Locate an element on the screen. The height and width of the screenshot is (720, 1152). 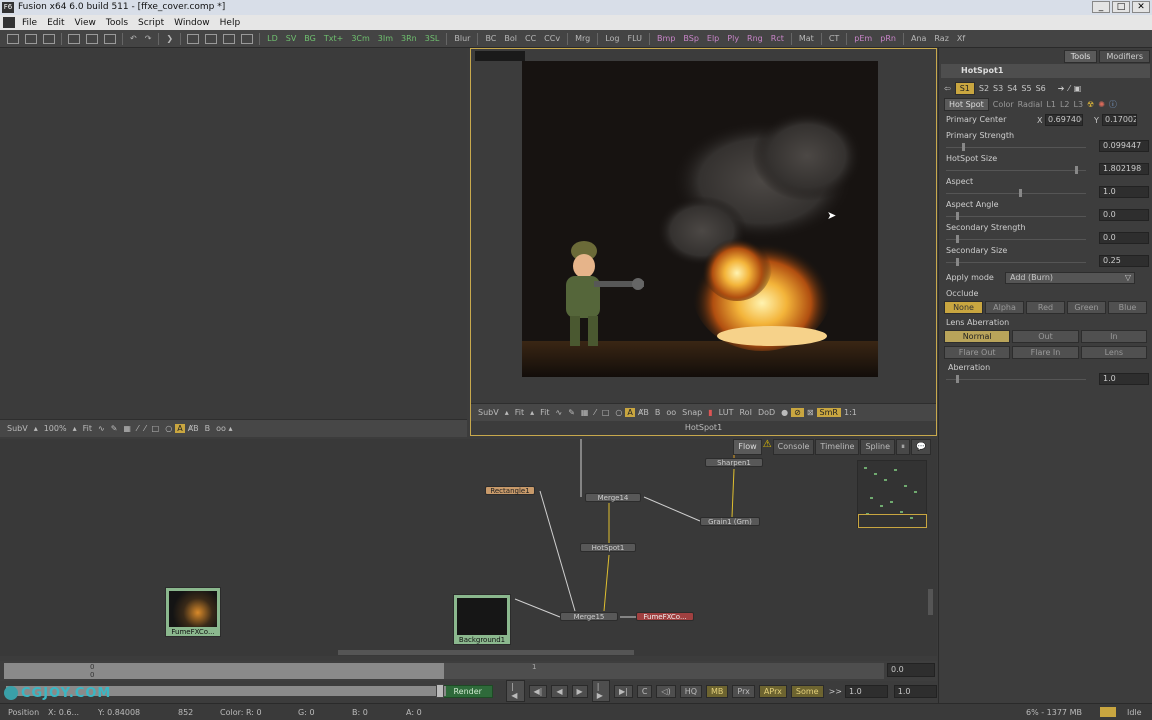
tool-button-3cm: 3Cm is located at coordinates (360, 38).